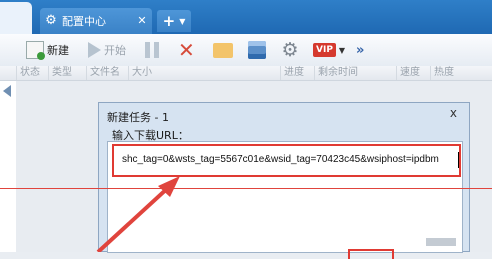 This screenshot has width=492, height=259. Describe the element at coordinates (246, 50) in the screenshot. I see `toolbar: 新建 开始 ✕ ⚙ VIP ▼ »` at that location.